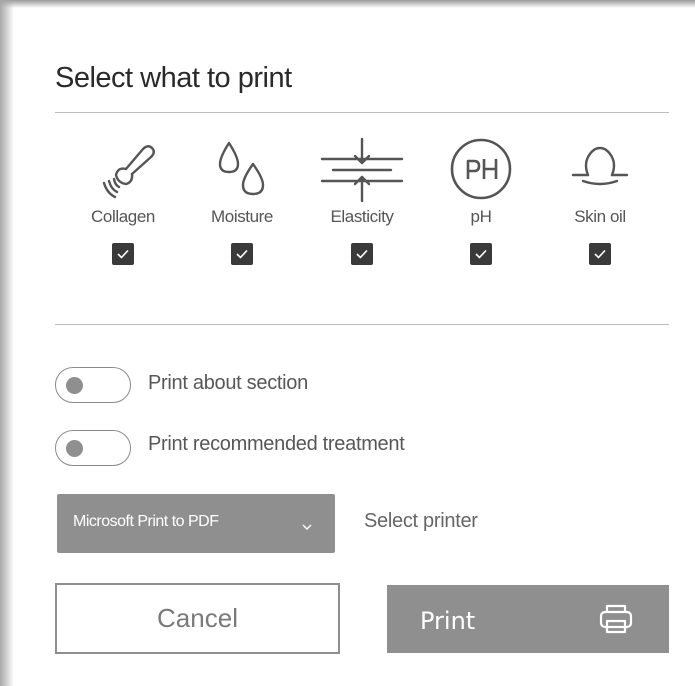  I want to click on droplets-icon, so click(242, 170).